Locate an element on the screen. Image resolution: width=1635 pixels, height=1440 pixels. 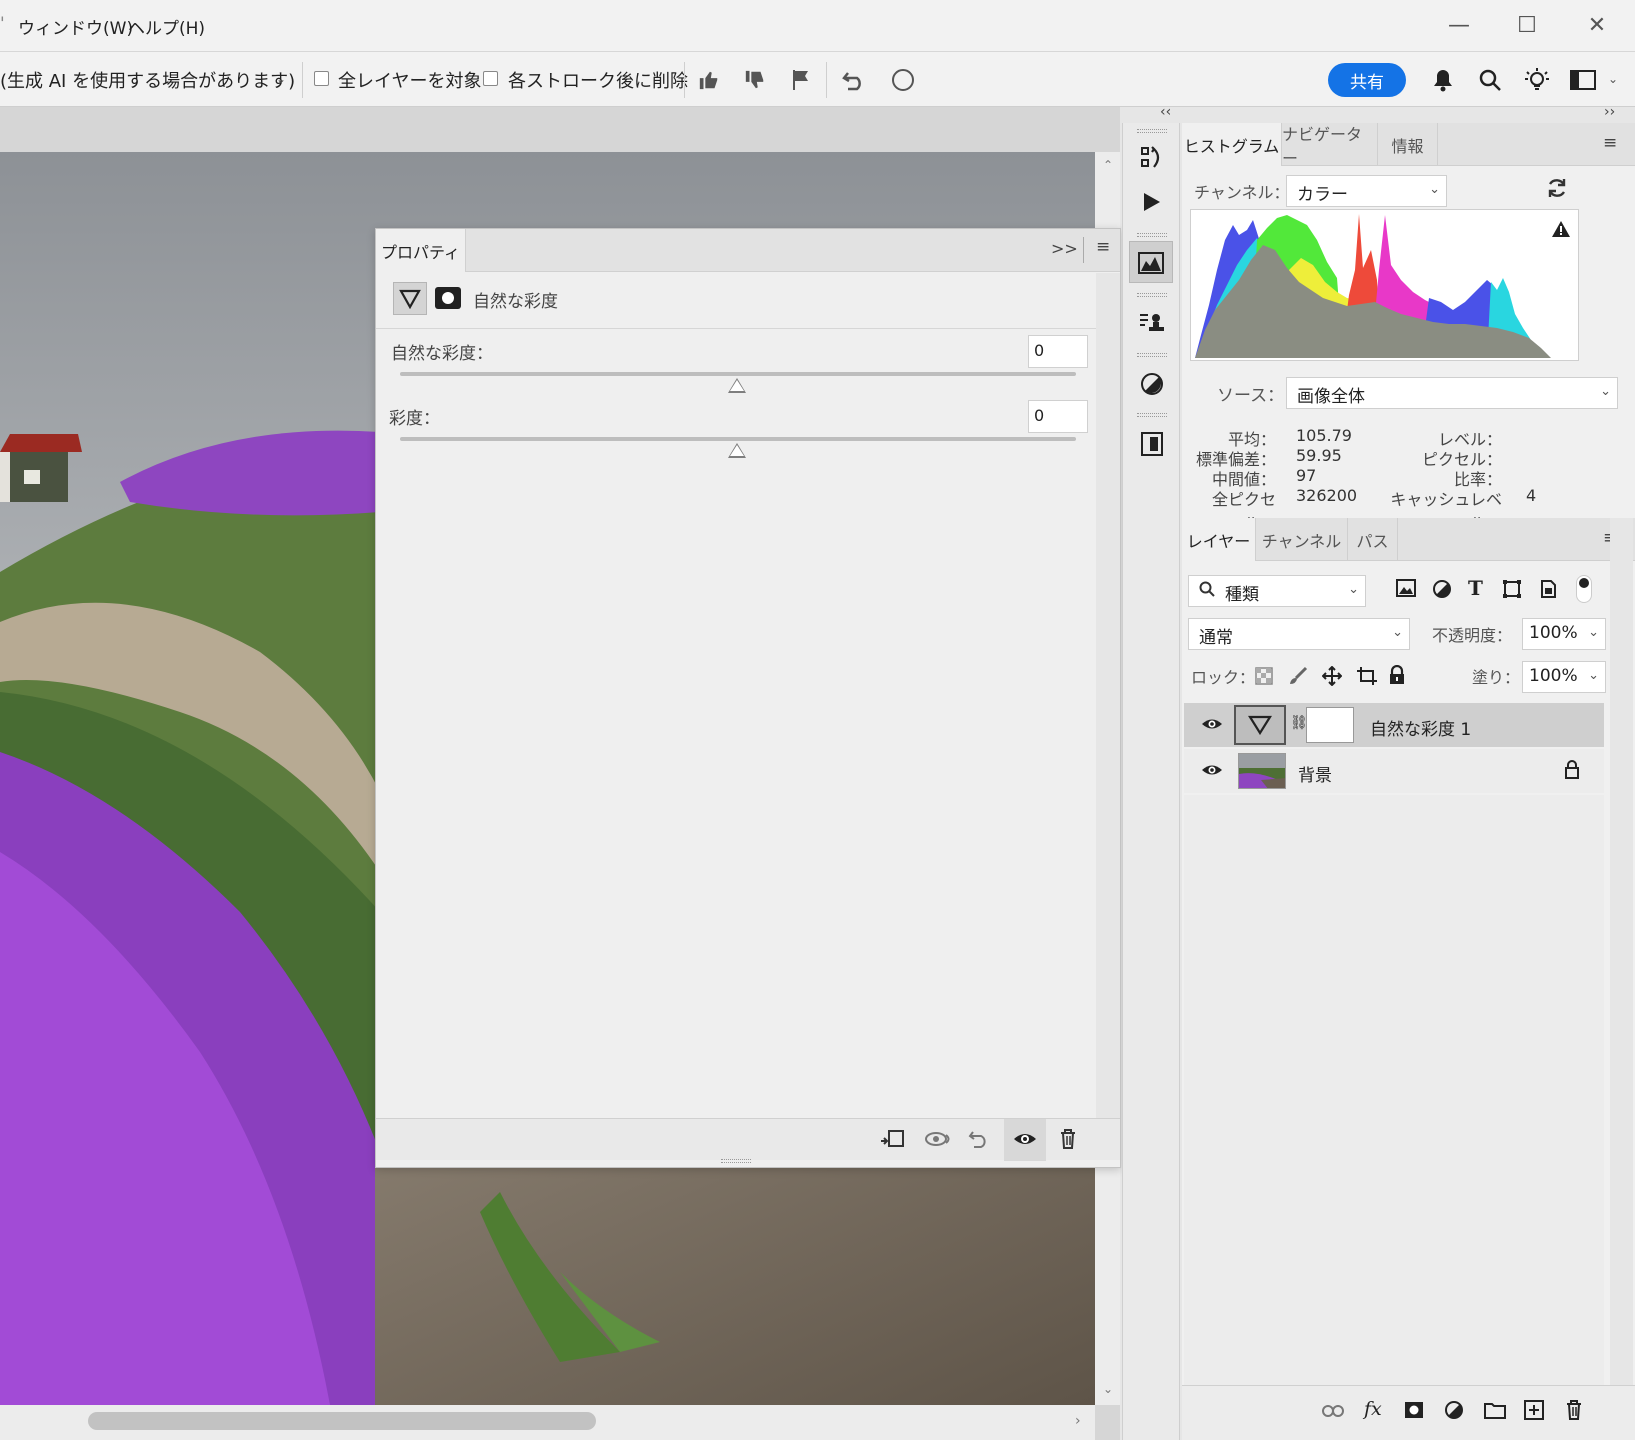
expand-right-icon: ›› is located at coordinates (1609, 112).